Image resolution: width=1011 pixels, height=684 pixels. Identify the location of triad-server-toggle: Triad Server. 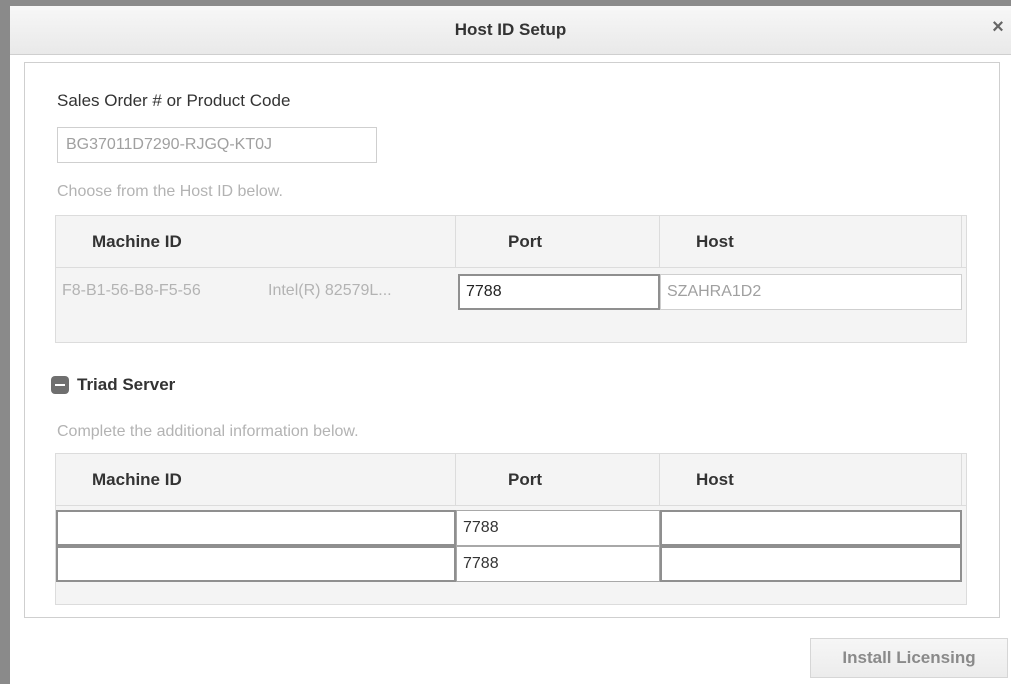
(113, 385).